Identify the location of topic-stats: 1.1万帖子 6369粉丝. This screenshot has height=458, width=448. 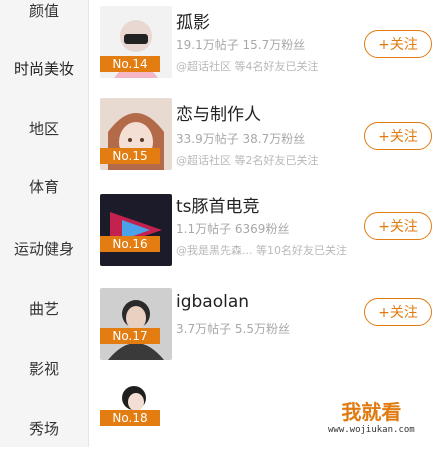
(233, 229).